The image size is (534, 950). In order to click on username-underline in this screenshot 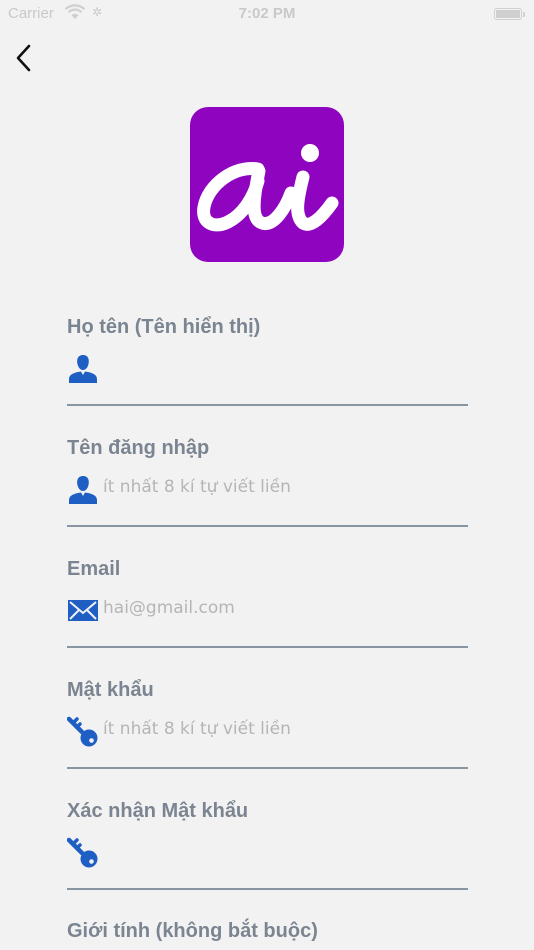, I will do `click(267, 526)`.